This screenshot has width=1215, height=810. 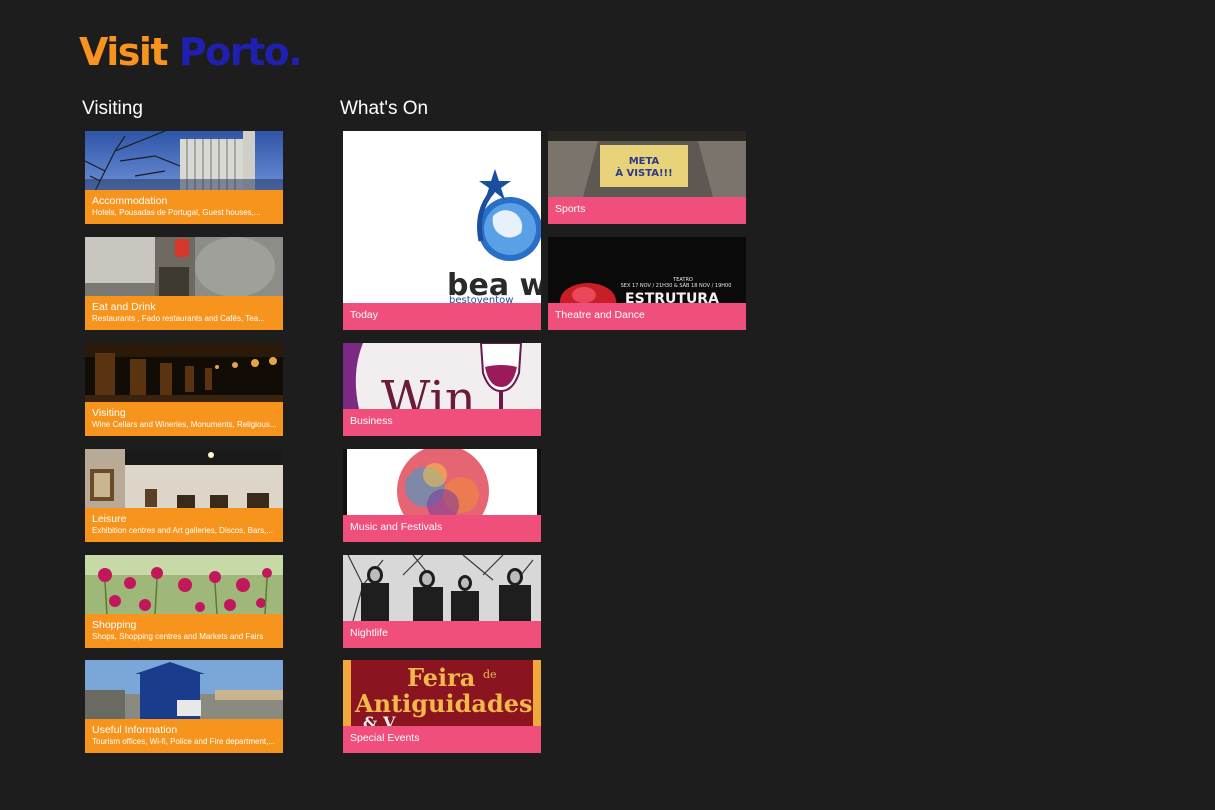 I want to click on theatre-image-text-2: SEX 17 NOV / 21H30 & SÁB 18 NOV / 19H00, so click(x=676, y=285).